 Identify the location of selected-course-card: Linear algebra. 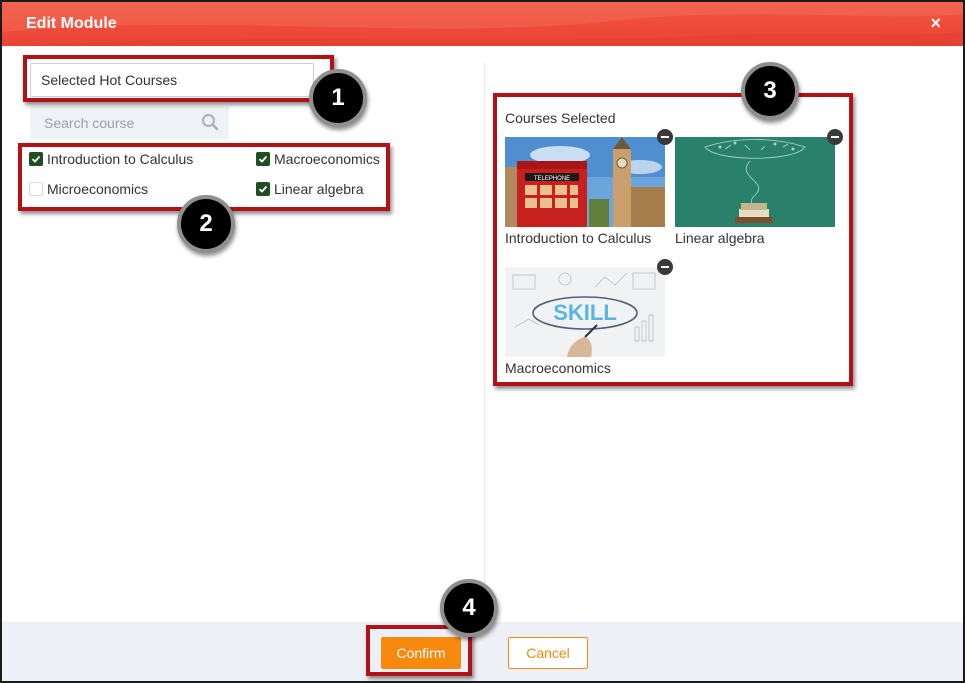
(759, 187).